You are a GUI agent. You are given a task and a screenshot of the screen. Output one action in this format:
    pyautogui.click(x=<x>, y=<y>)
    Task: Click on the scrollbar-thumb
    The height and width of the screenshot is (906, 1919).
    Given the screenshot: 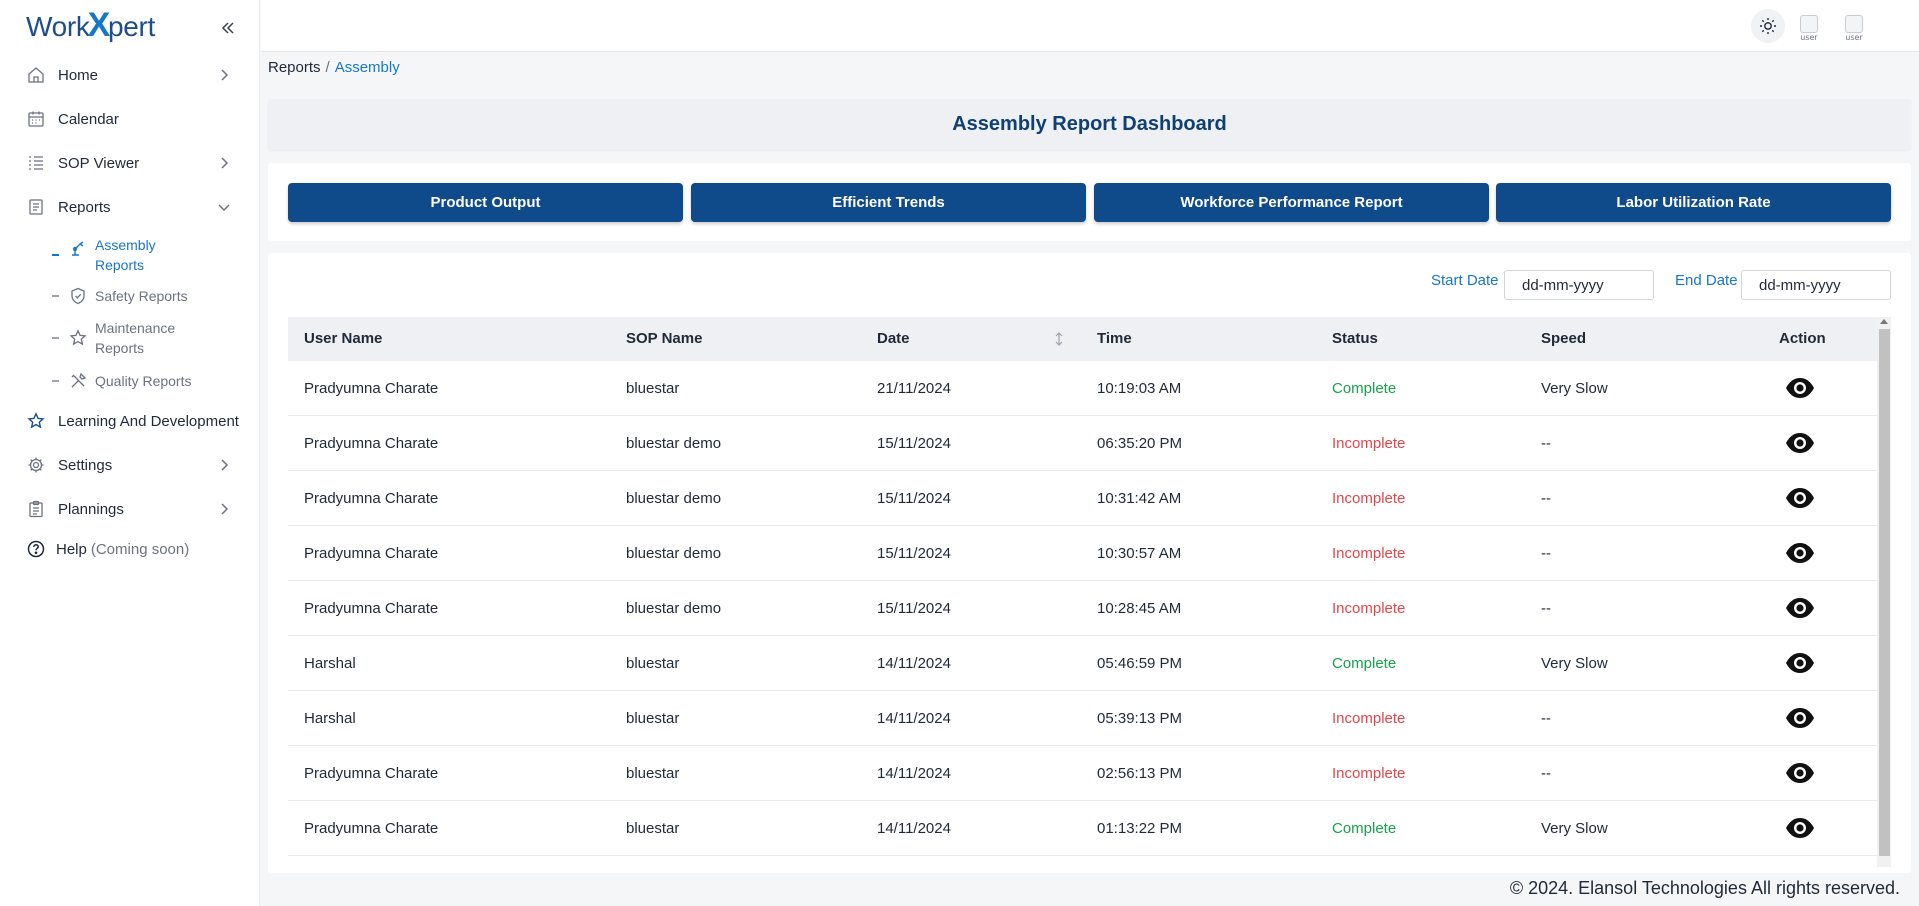 What is the action you would take?
    pyautogui.click(x=1884, y=592)
    